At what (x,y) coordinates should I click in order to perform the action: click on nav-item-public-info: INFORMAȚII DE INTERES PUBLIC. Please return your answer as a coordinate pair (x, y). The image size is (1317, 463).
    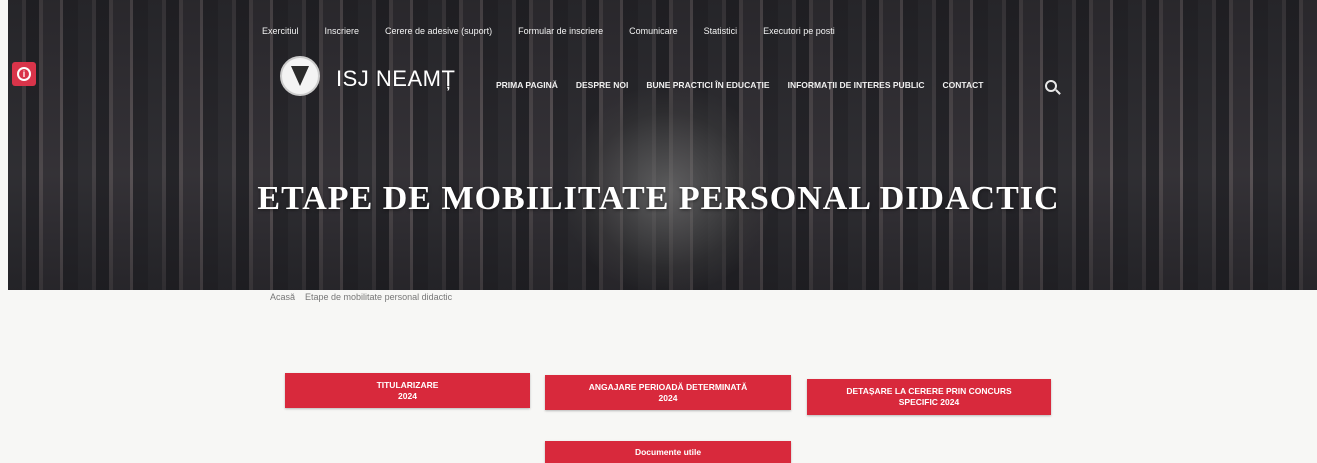
    Looking at the image, I should click on (856, 85).